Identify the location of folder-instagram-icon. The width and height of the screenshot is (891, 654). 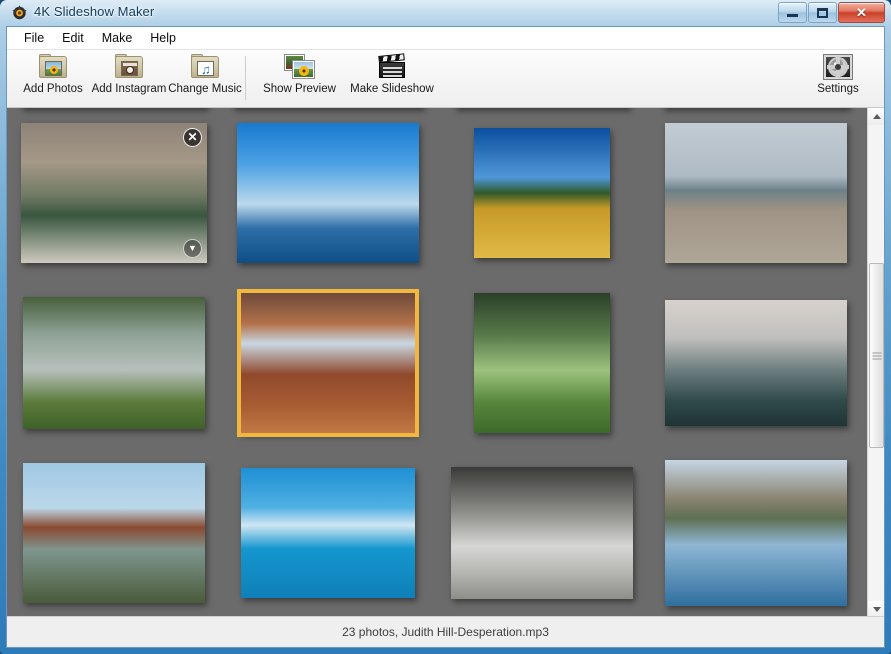
(129, 67).